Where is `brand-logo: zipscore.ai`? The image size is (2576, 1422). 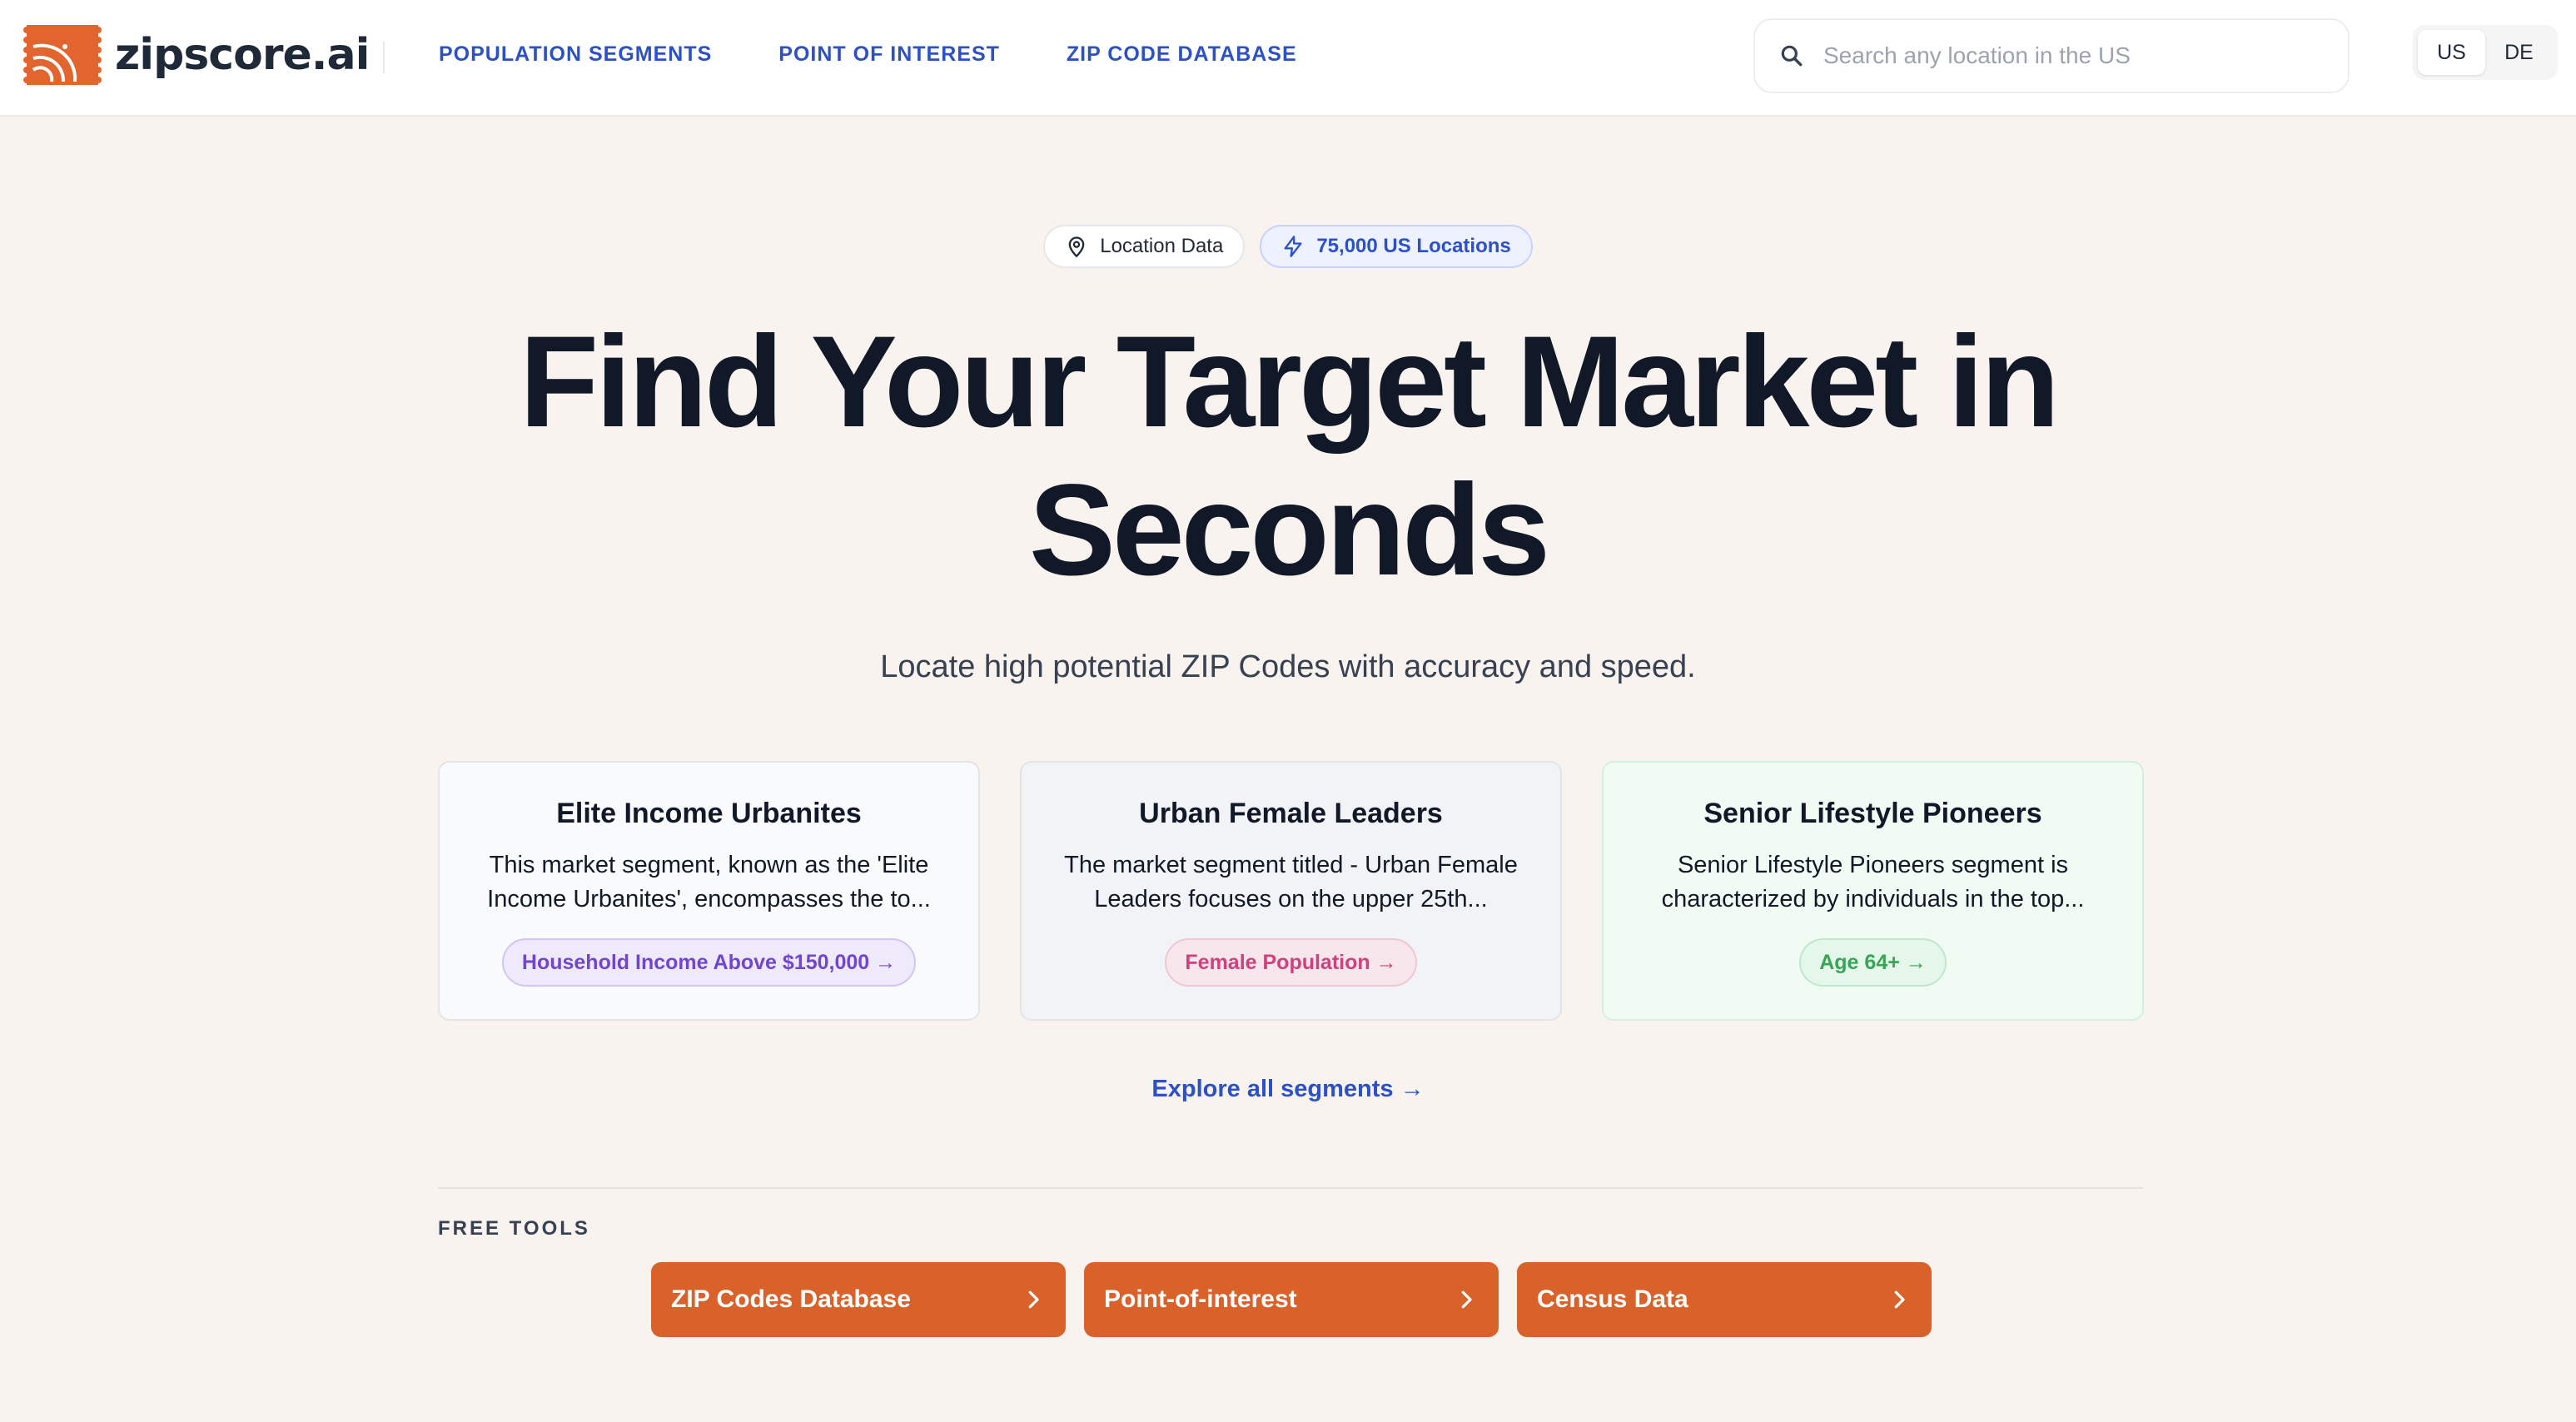
brand-logo: zipscore.ai is located at coordinates (196, 55).